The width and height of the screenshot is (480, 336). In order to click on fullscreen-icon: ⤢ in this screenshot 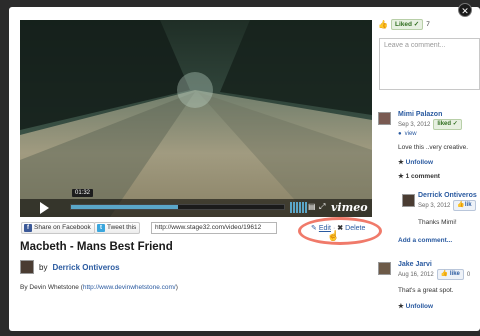, I will do `click(322, 207)`.